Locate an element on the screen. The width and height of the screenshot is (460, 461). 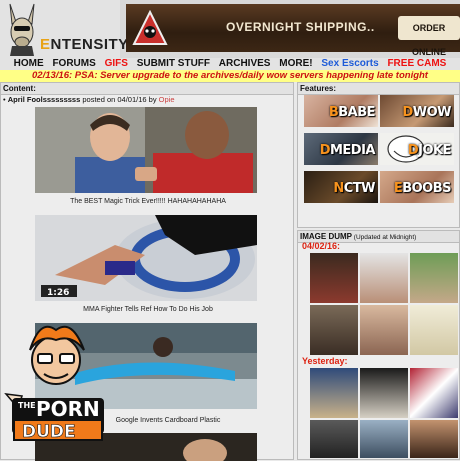
porn-dude-watermark: THE PORN DUDE is located at coordinates (54, 383).